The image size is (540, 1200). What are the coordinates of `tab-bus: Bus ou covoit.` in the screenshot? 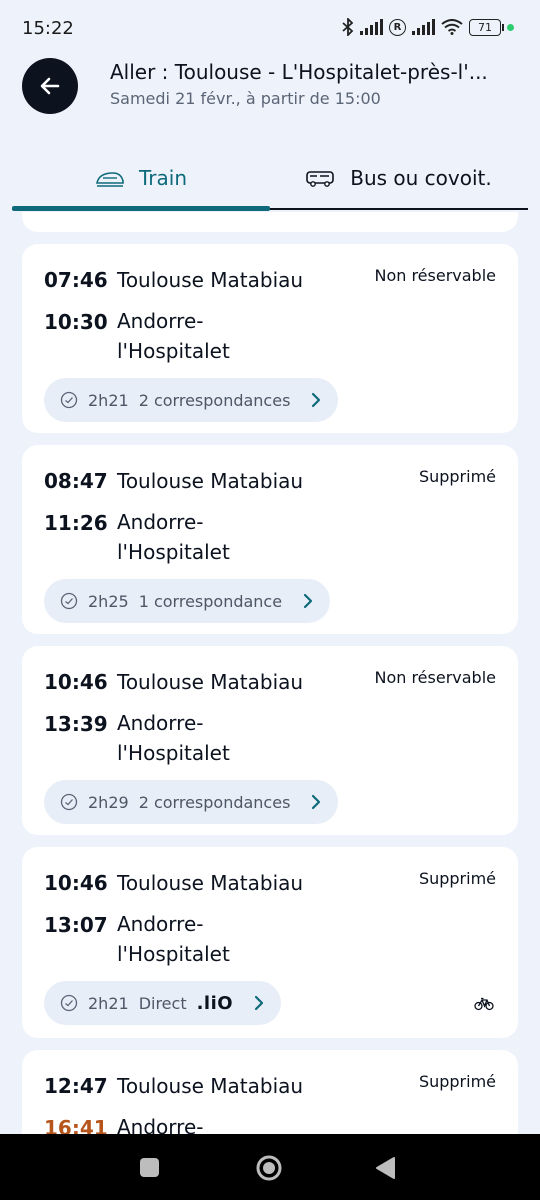 It's located at (399, 178).